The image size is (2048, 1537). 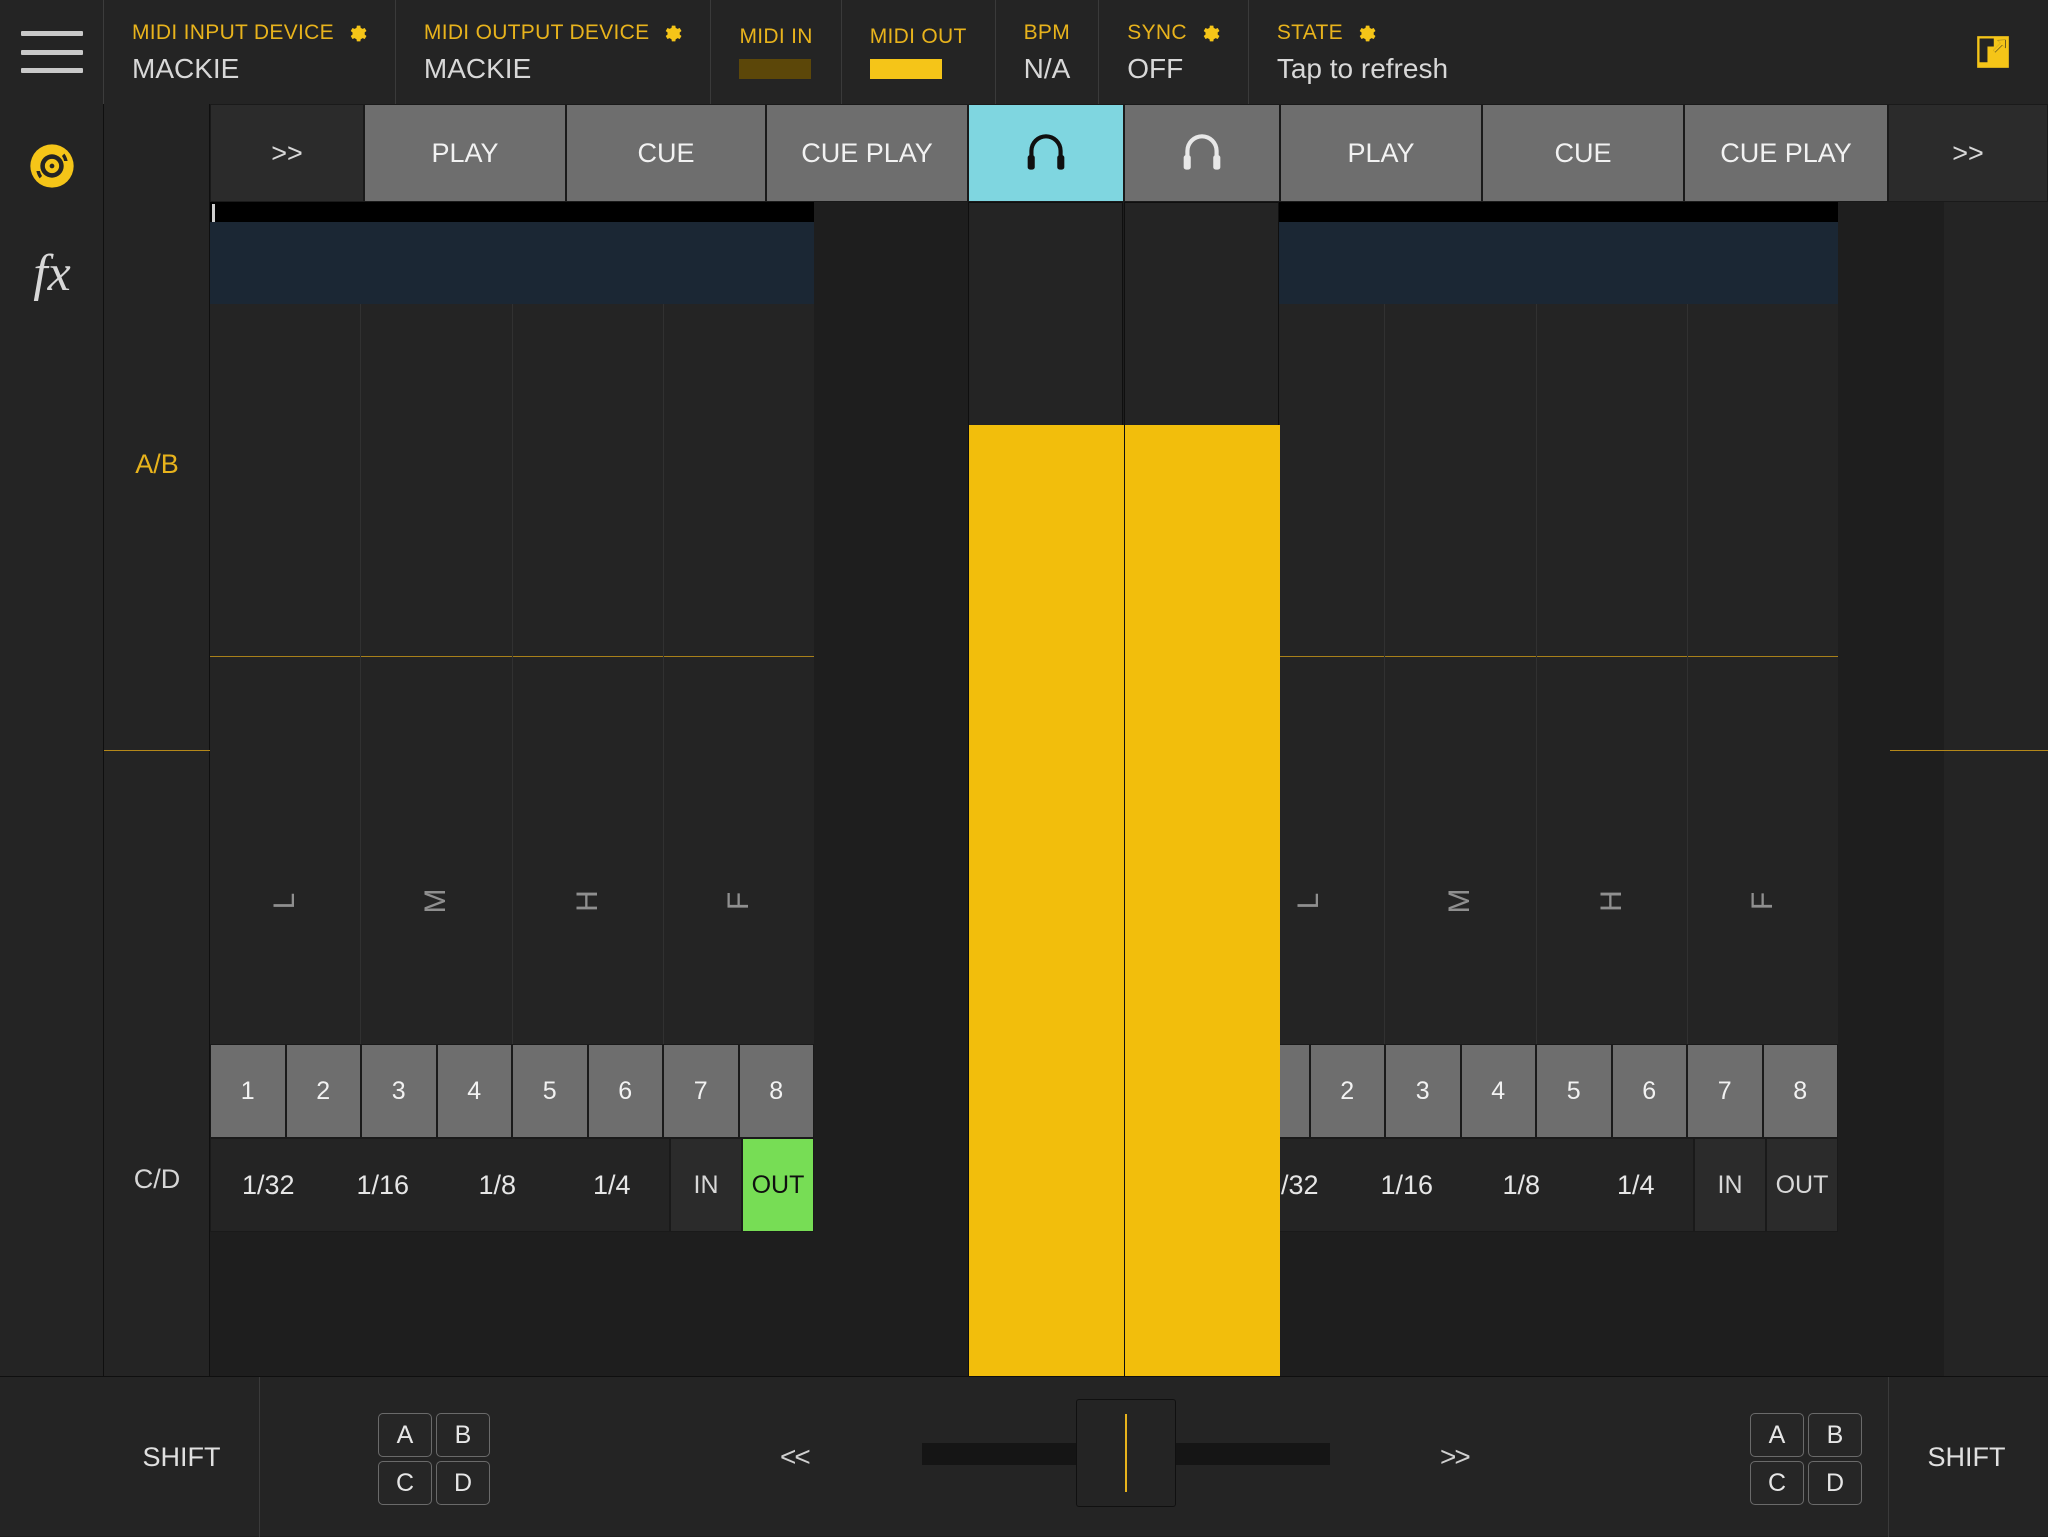 What do you see at coordinates (463, 1435) in the screenshot?
I see `deck-pad-b-left: B` at bounding box center [463, 1435].